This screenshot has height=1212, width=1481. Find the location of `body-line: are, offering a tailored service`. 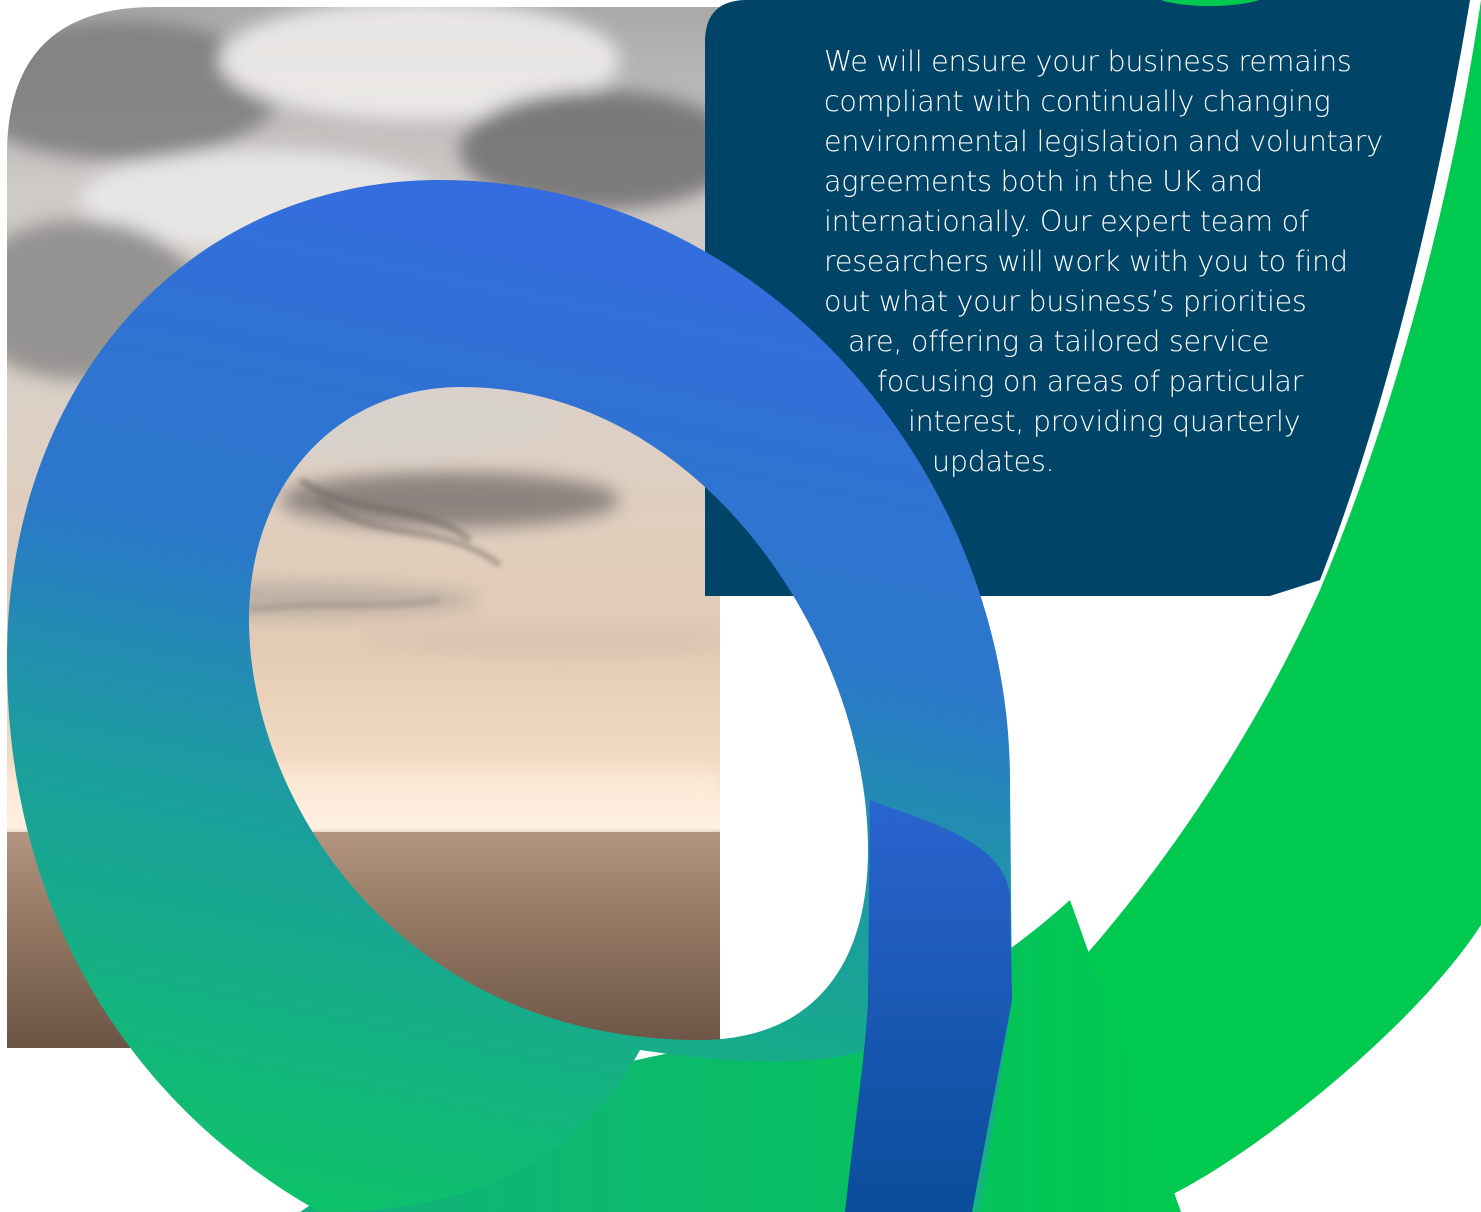

body-line: are, offering a tailored service is located at coordinates (1059, 341).